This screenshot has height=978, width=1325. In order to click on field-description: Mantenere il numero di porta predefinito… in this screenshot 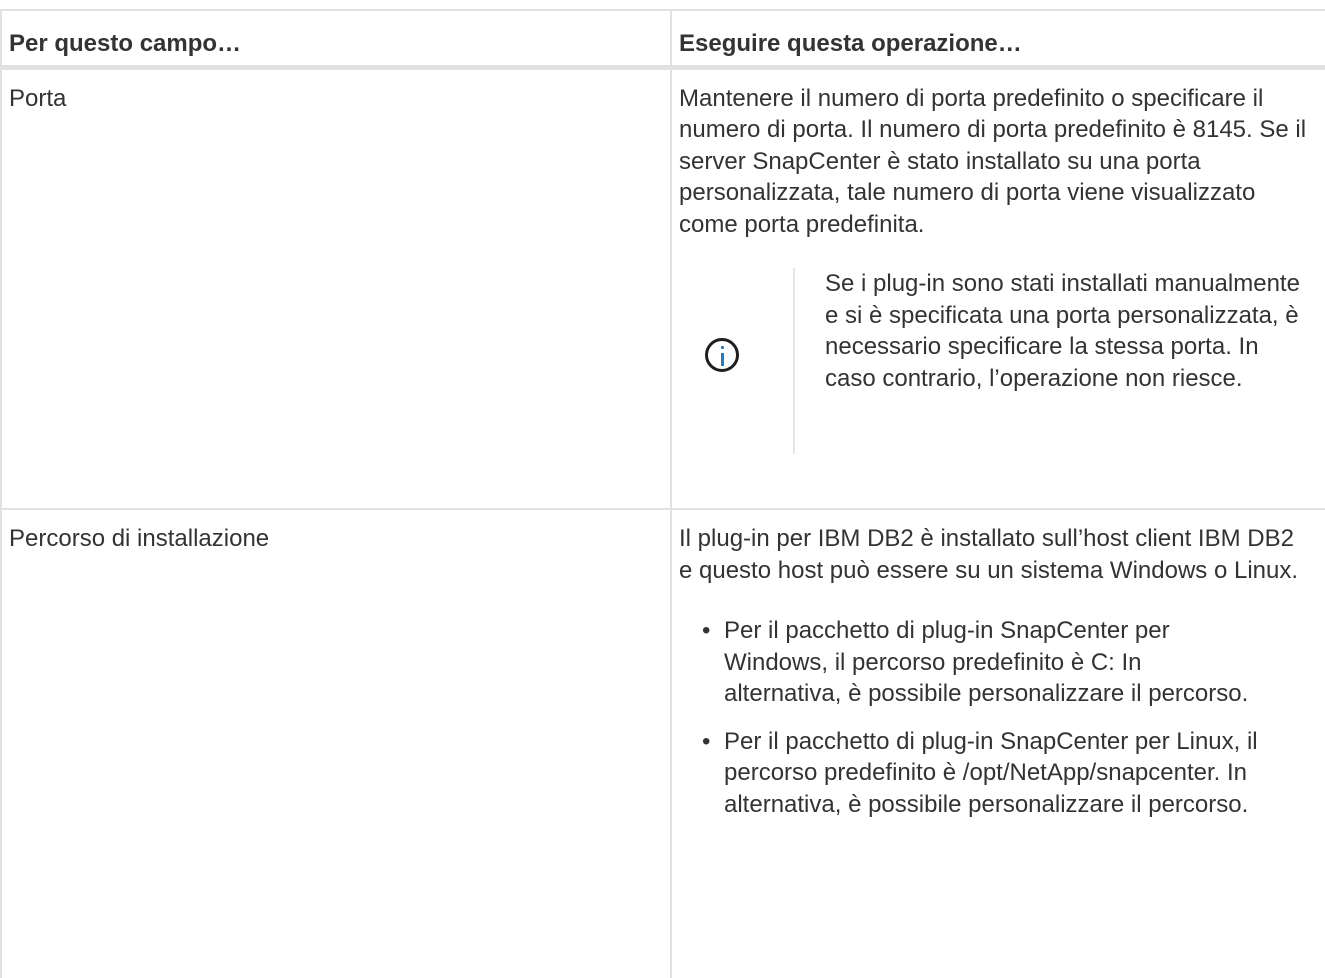, I will do `click(993, 161)`.